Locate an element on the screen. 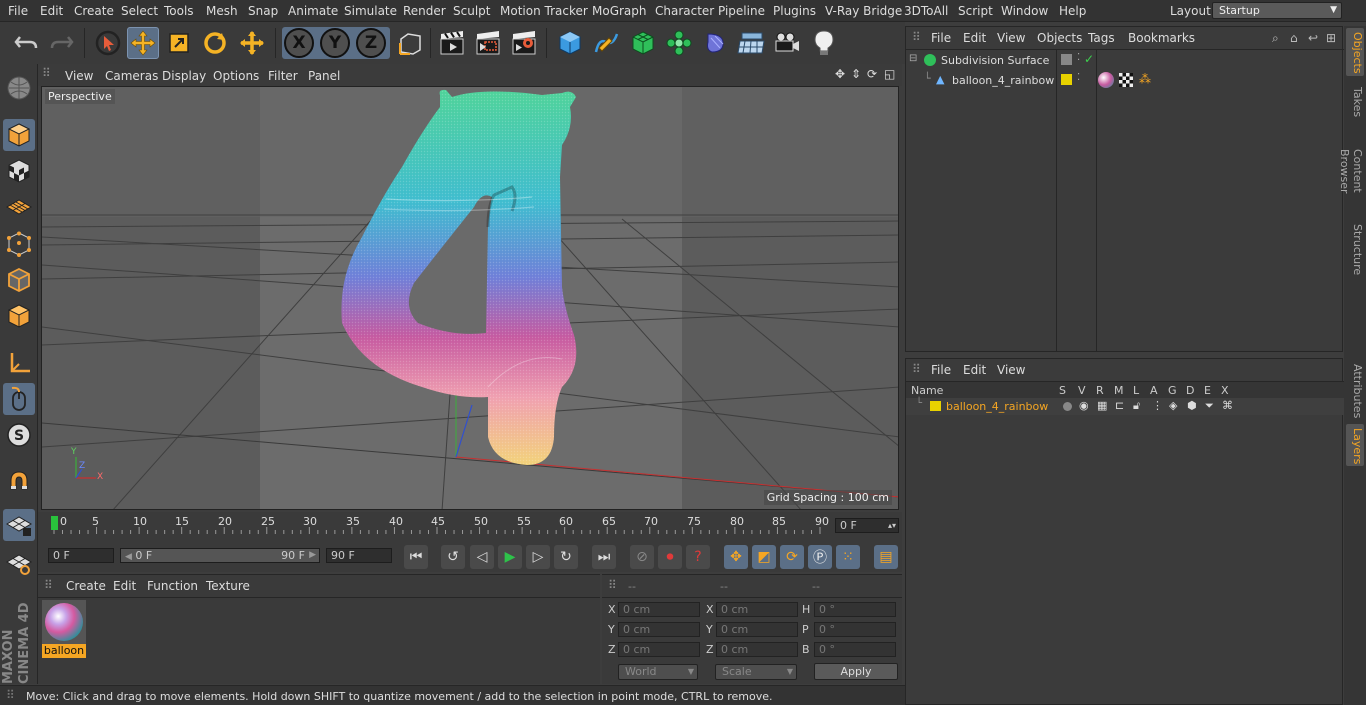 The image size is (1366, 705). object-row: └ ▲ balloon_4_rainbow ⁚ ⁂ is located at coordinates (1125, 81).